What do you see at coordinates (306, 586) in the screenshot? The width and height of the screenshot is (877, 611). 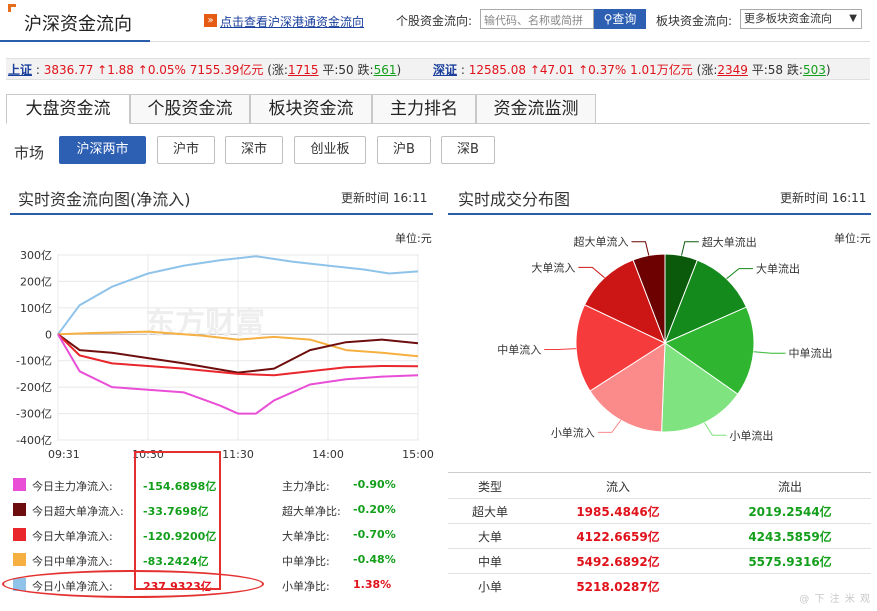 I see `ratio-label: 小单净比:` at bounding box center [306, 586].